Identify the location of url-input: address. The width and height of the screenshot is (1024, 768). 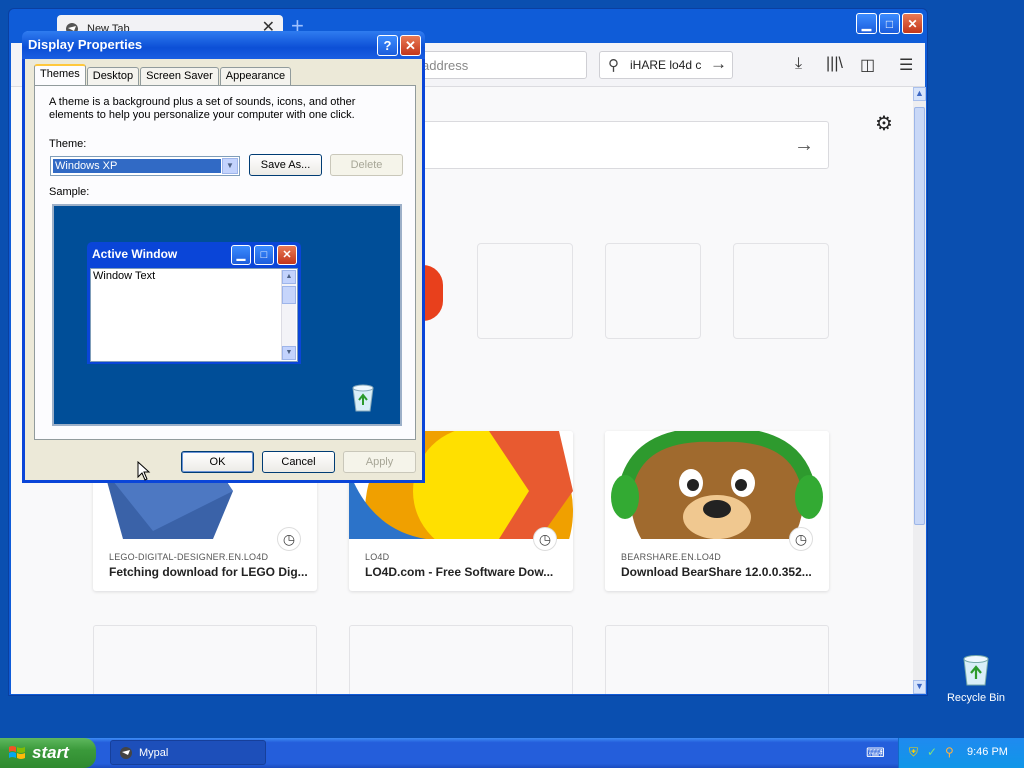
(499, 65).